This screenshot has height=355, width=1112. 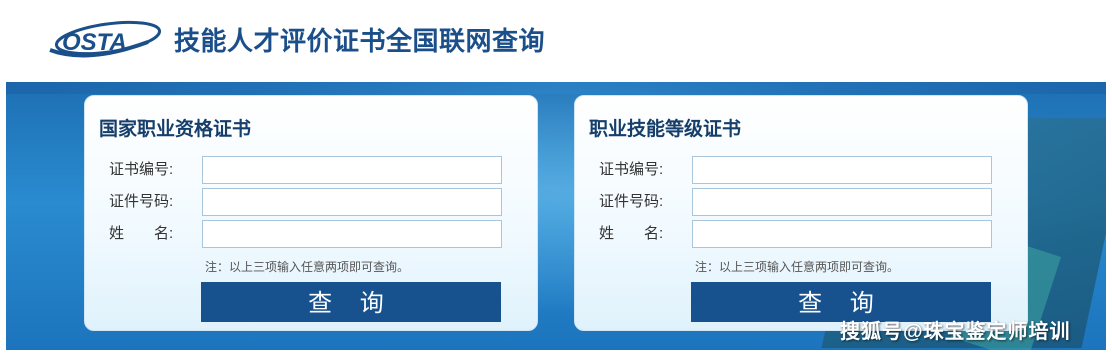 I want to click on site-title: 技能人才评价证书全国联网查询, so click(x=360, y=41).